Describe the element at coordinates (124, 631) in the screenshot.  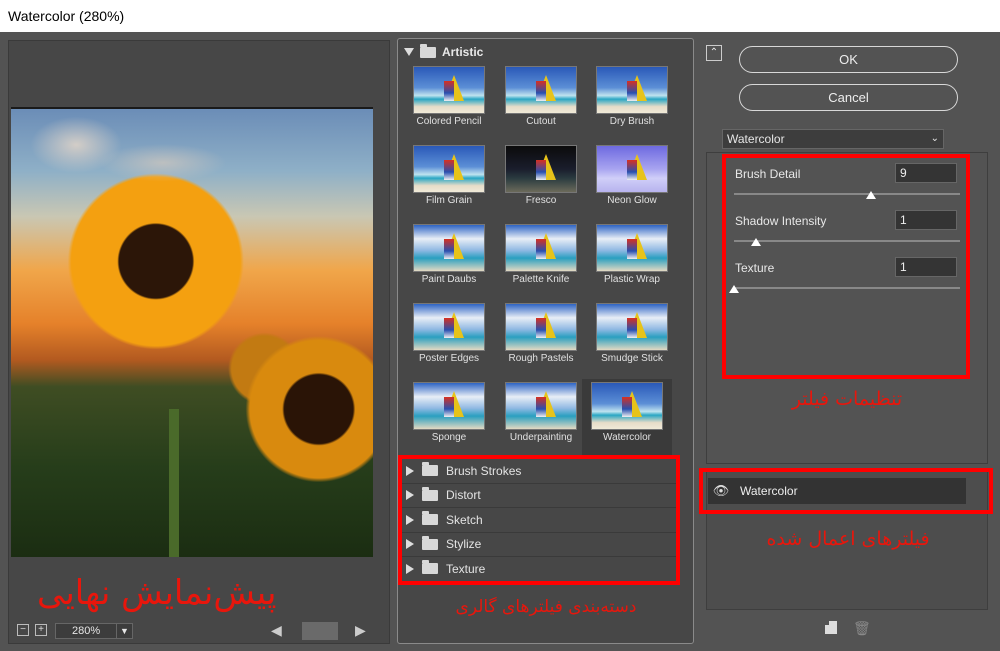
I see `chevron-down-icon: ▼` at that location.